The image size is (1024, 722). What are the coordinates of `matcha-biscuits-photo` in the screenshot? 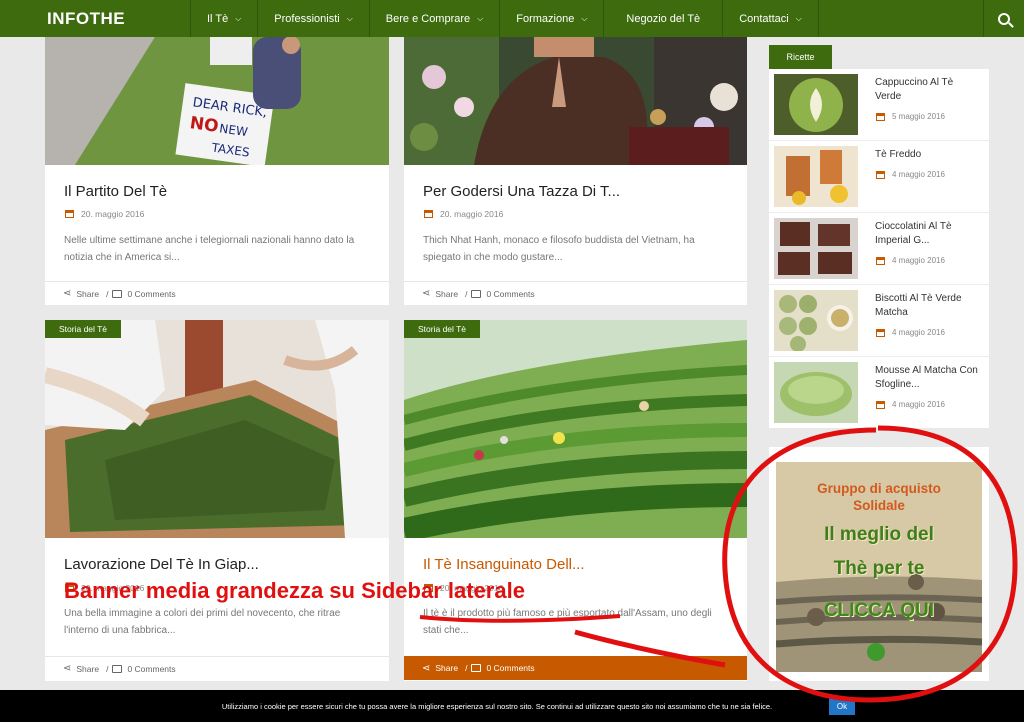 It's located at (816, 320).